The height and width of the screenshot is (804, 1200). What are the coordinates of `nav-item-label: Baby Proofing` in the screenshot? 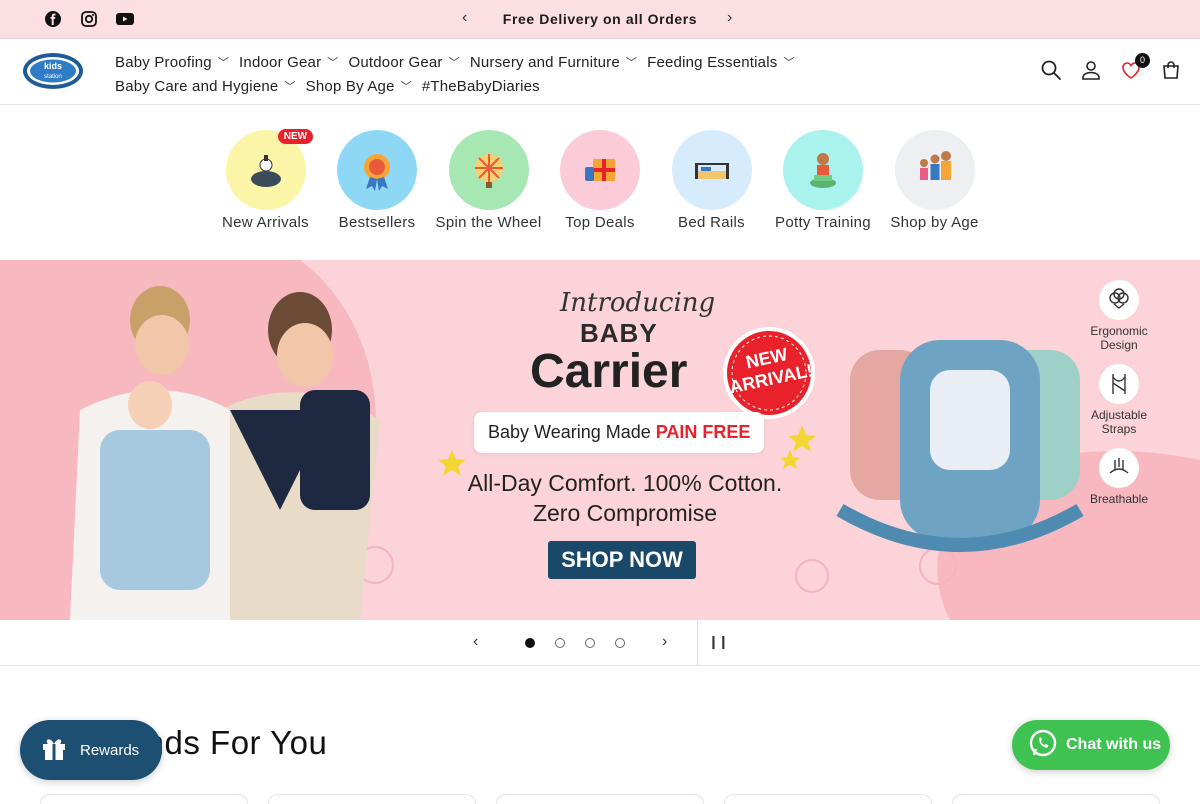 It's located at (163, 62).